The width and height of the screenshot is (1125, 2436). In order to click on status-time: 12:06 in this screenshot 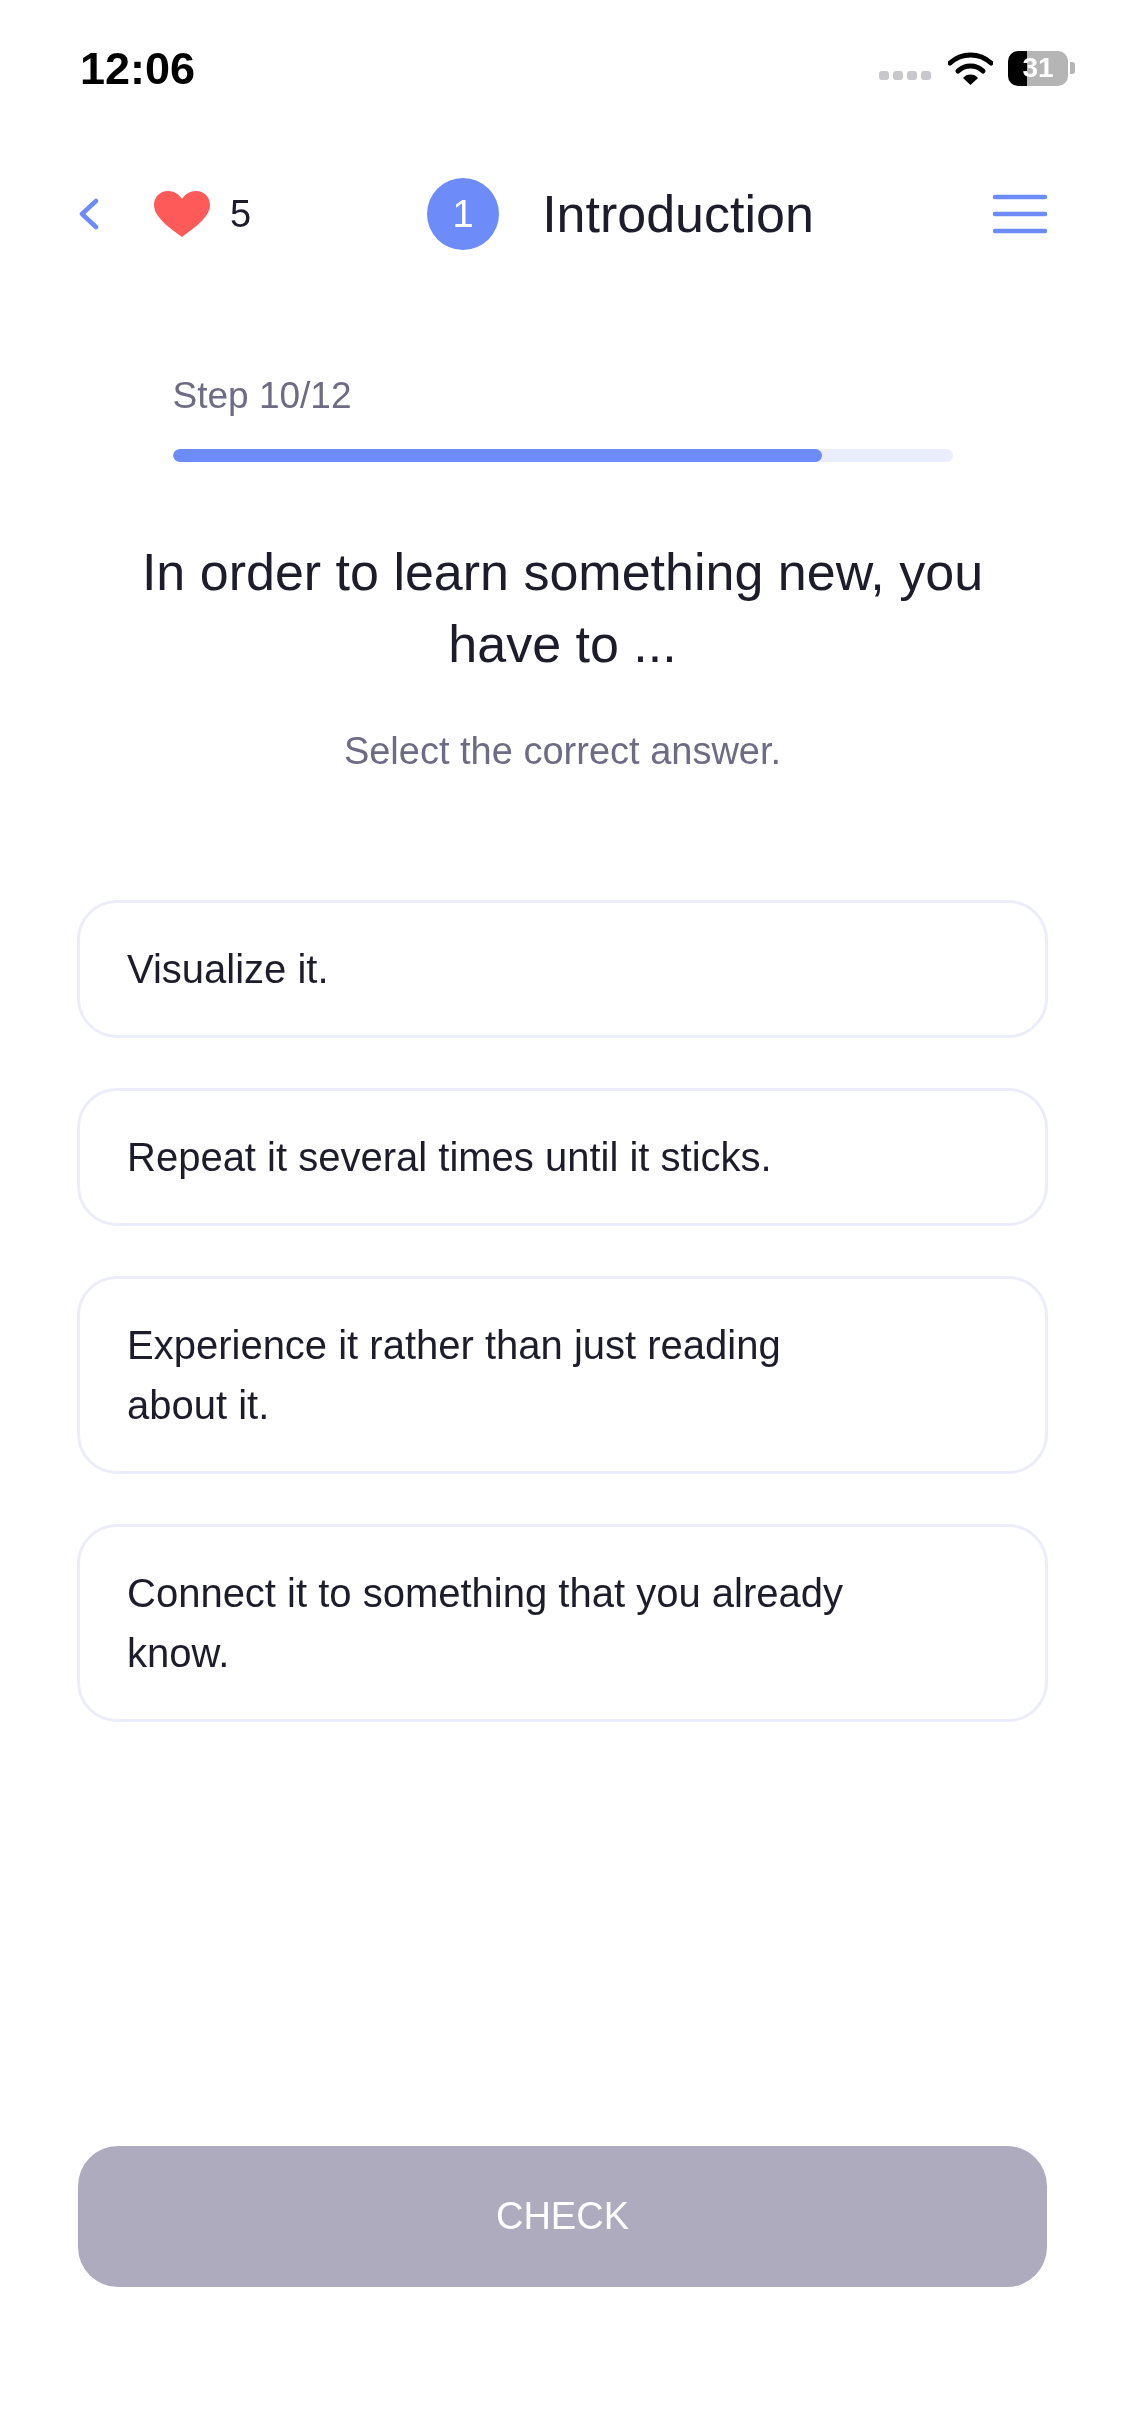, I will do `click(138, 68)`.